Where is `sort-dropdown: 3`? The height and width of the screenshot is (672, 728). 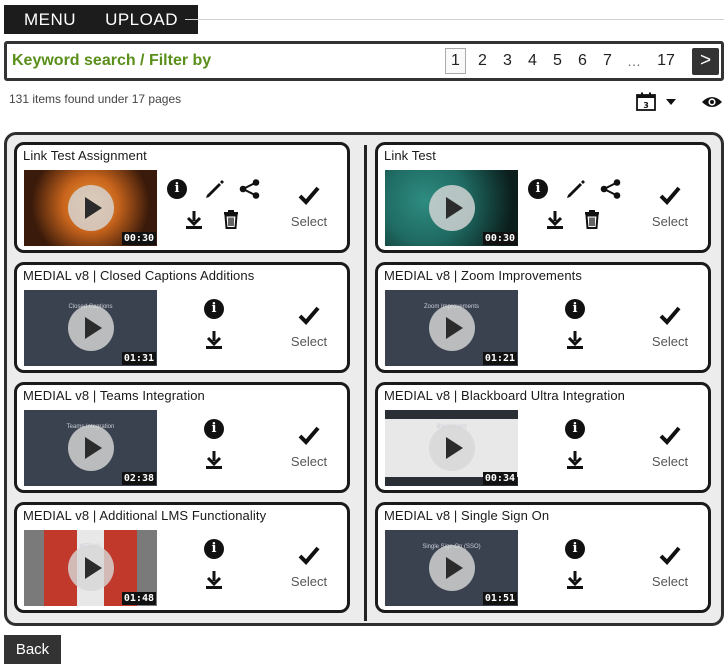
sort-dropdown: 3 is located at coordinates (656, 101).